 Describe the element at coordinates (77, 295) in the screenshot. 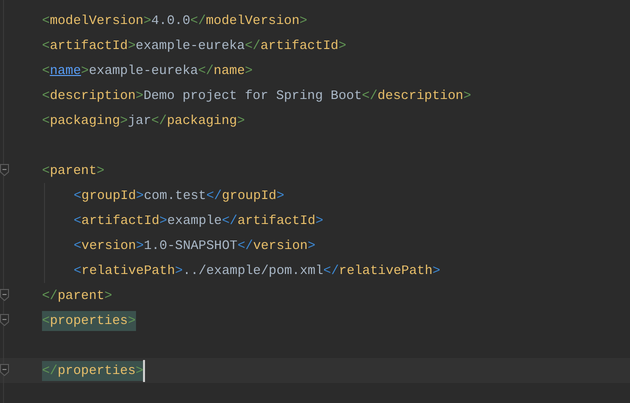

I see `code-line: </parent>` at that location.